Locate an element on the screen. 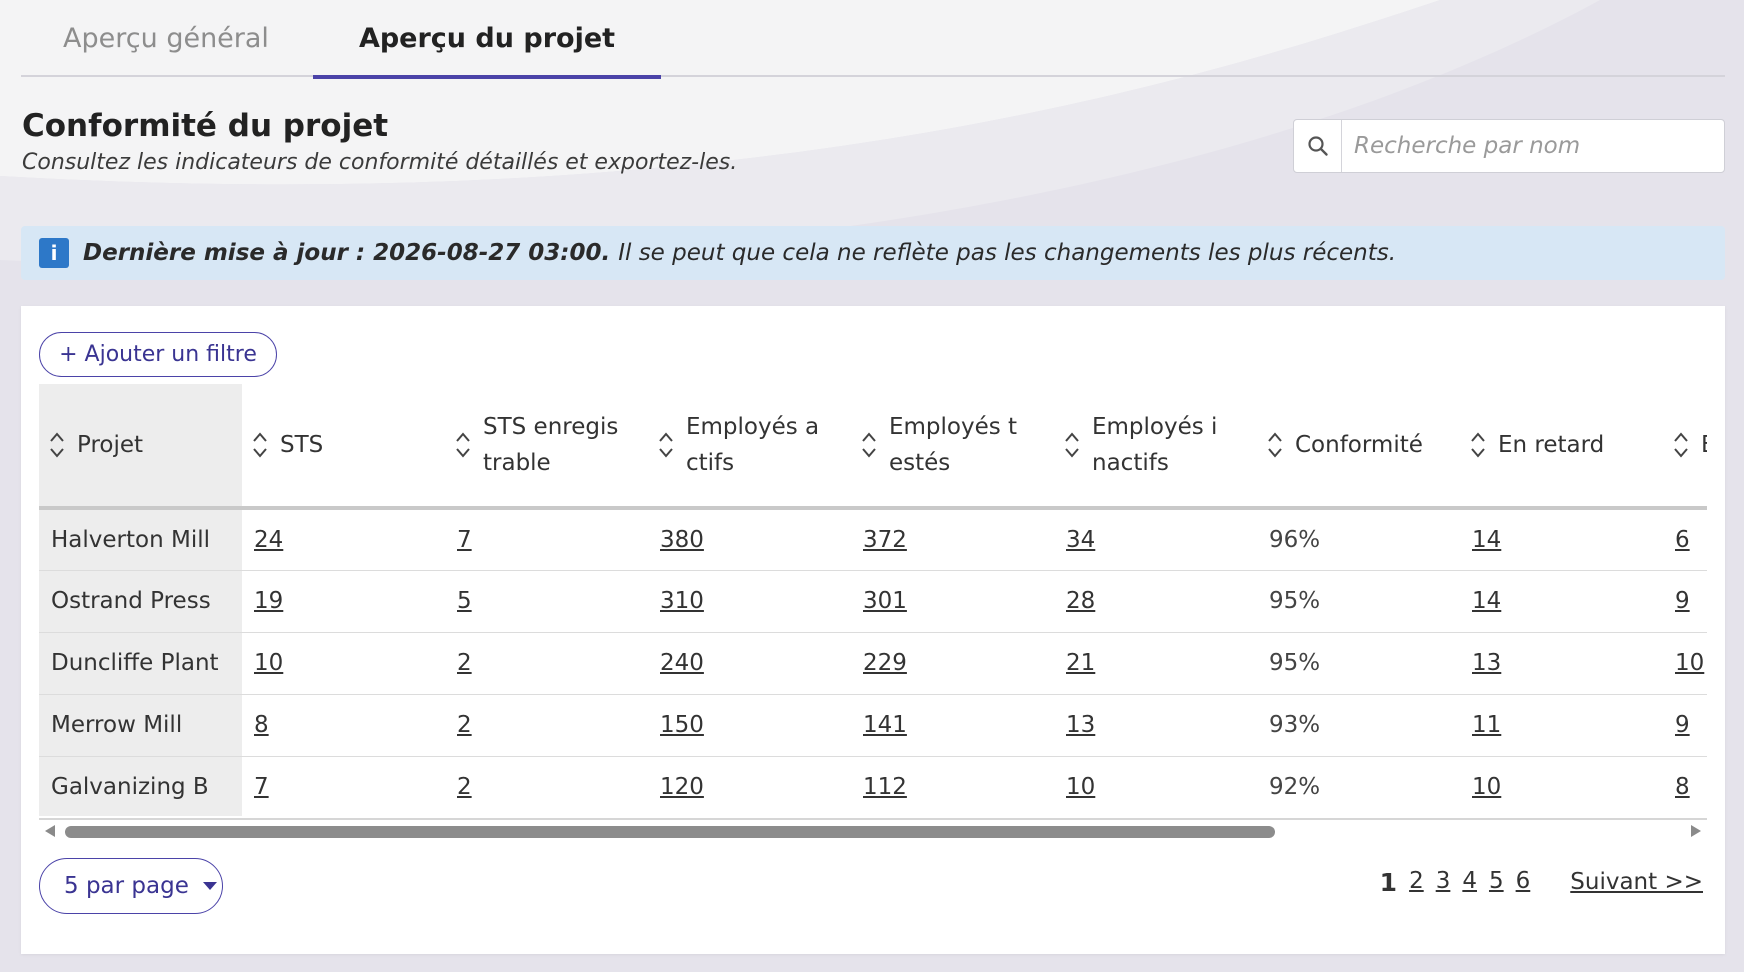  per-page-select: 5 par page is located at coordinates (131, 886).